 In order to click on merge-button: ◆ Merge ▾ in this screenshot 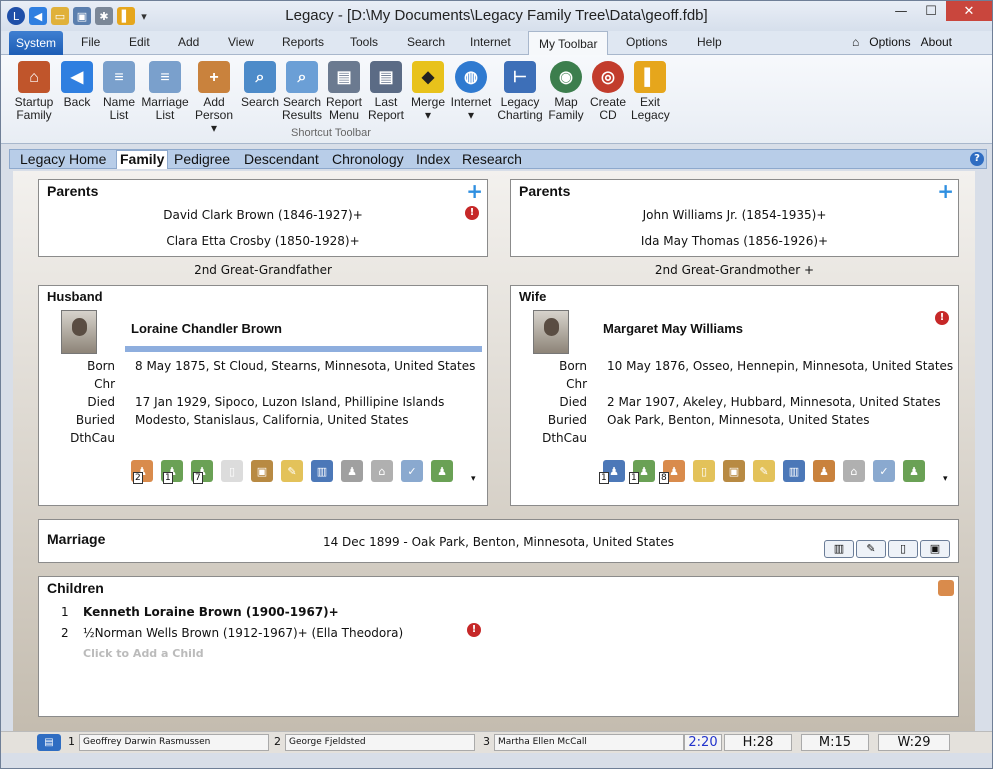, I will do `click(428, 91)`.